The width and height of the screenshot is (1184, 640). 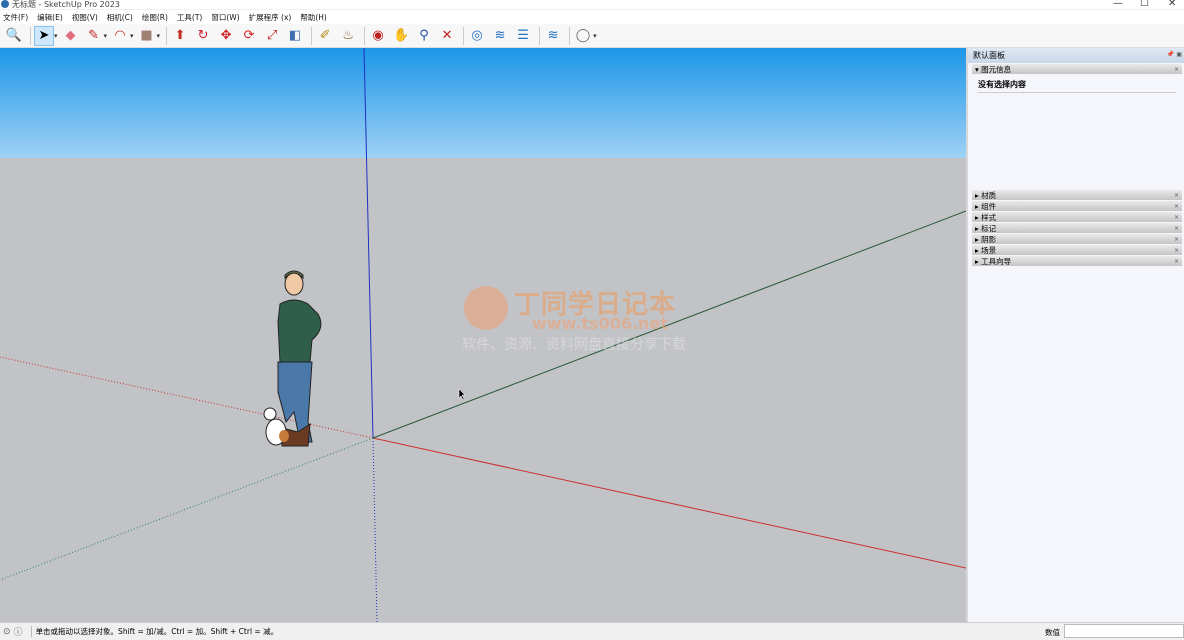 I want to click on layout-button: ☰, so click(x=523, y=36).